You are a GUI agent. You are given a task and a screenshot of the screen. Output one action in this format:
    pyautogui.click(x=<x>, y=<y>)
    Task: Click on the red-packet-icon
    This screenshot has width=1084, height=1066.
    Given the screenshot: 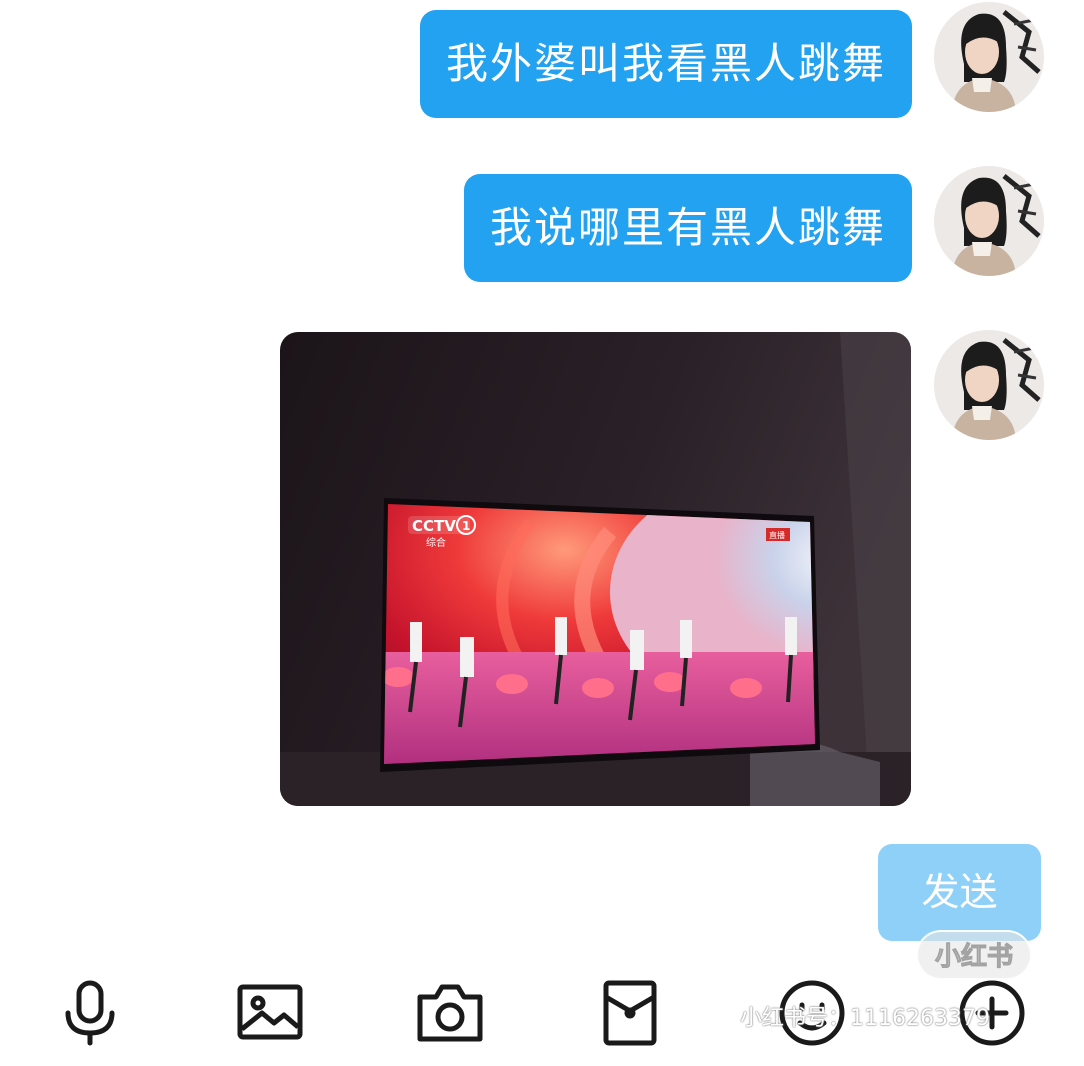 What is the action you would take?
    pyautogui.click(x=630, y=1013)
    